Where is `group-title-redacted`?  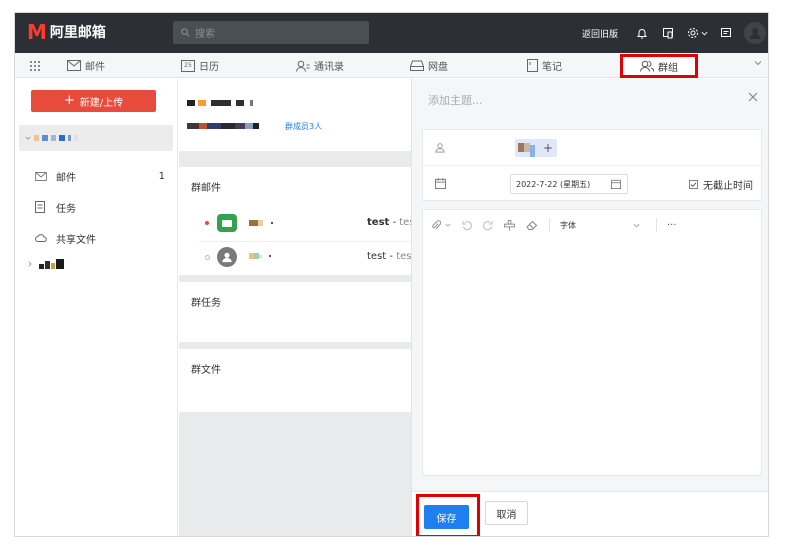 group-title-redacted is located at coordinates (220, 103).